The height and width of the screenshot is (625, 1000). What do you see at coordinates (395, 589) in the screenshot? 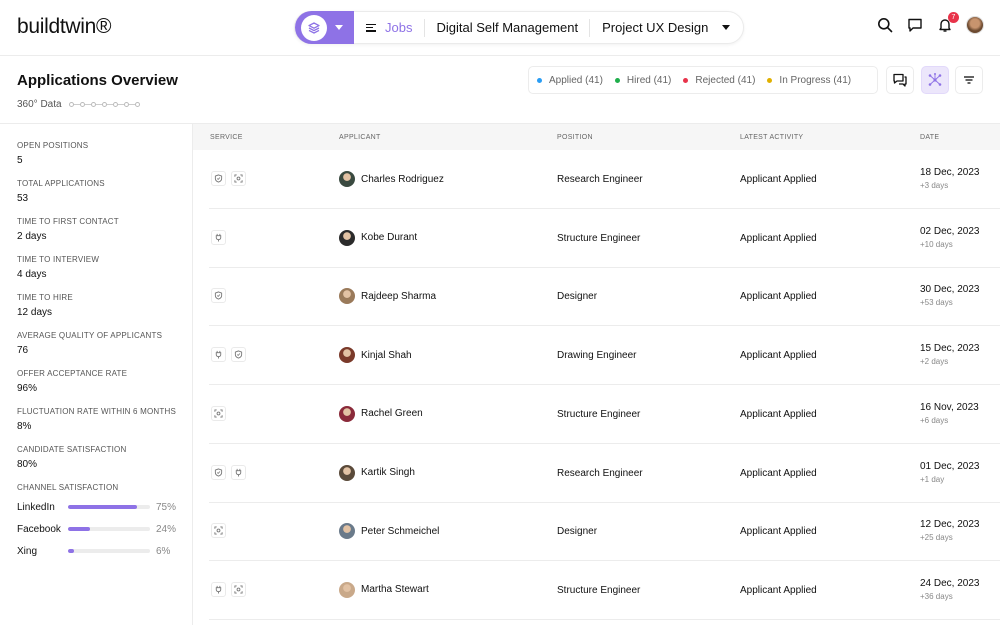
I see `applicant-name: Martha Stewart` at bounding box center [395, 589].